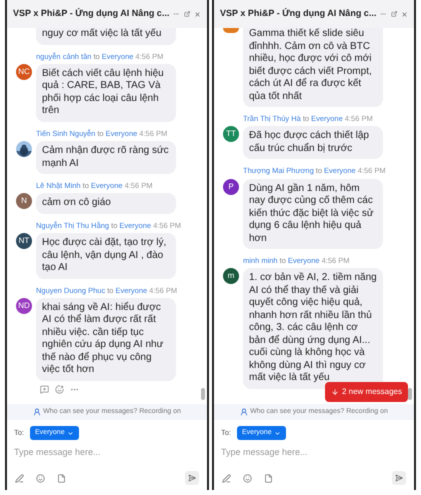  What do you see at coordinates (106, 339) in the screenshot?
I see `message-bubble: khai sáng về AI: hiểu được AI có thể làm được rất rất nhiều việc. cần tiếp tục nghiên cứu áp dụng AI như thế nào để phục vụ công việc tốt hơn` at bounding box center [106, 339].